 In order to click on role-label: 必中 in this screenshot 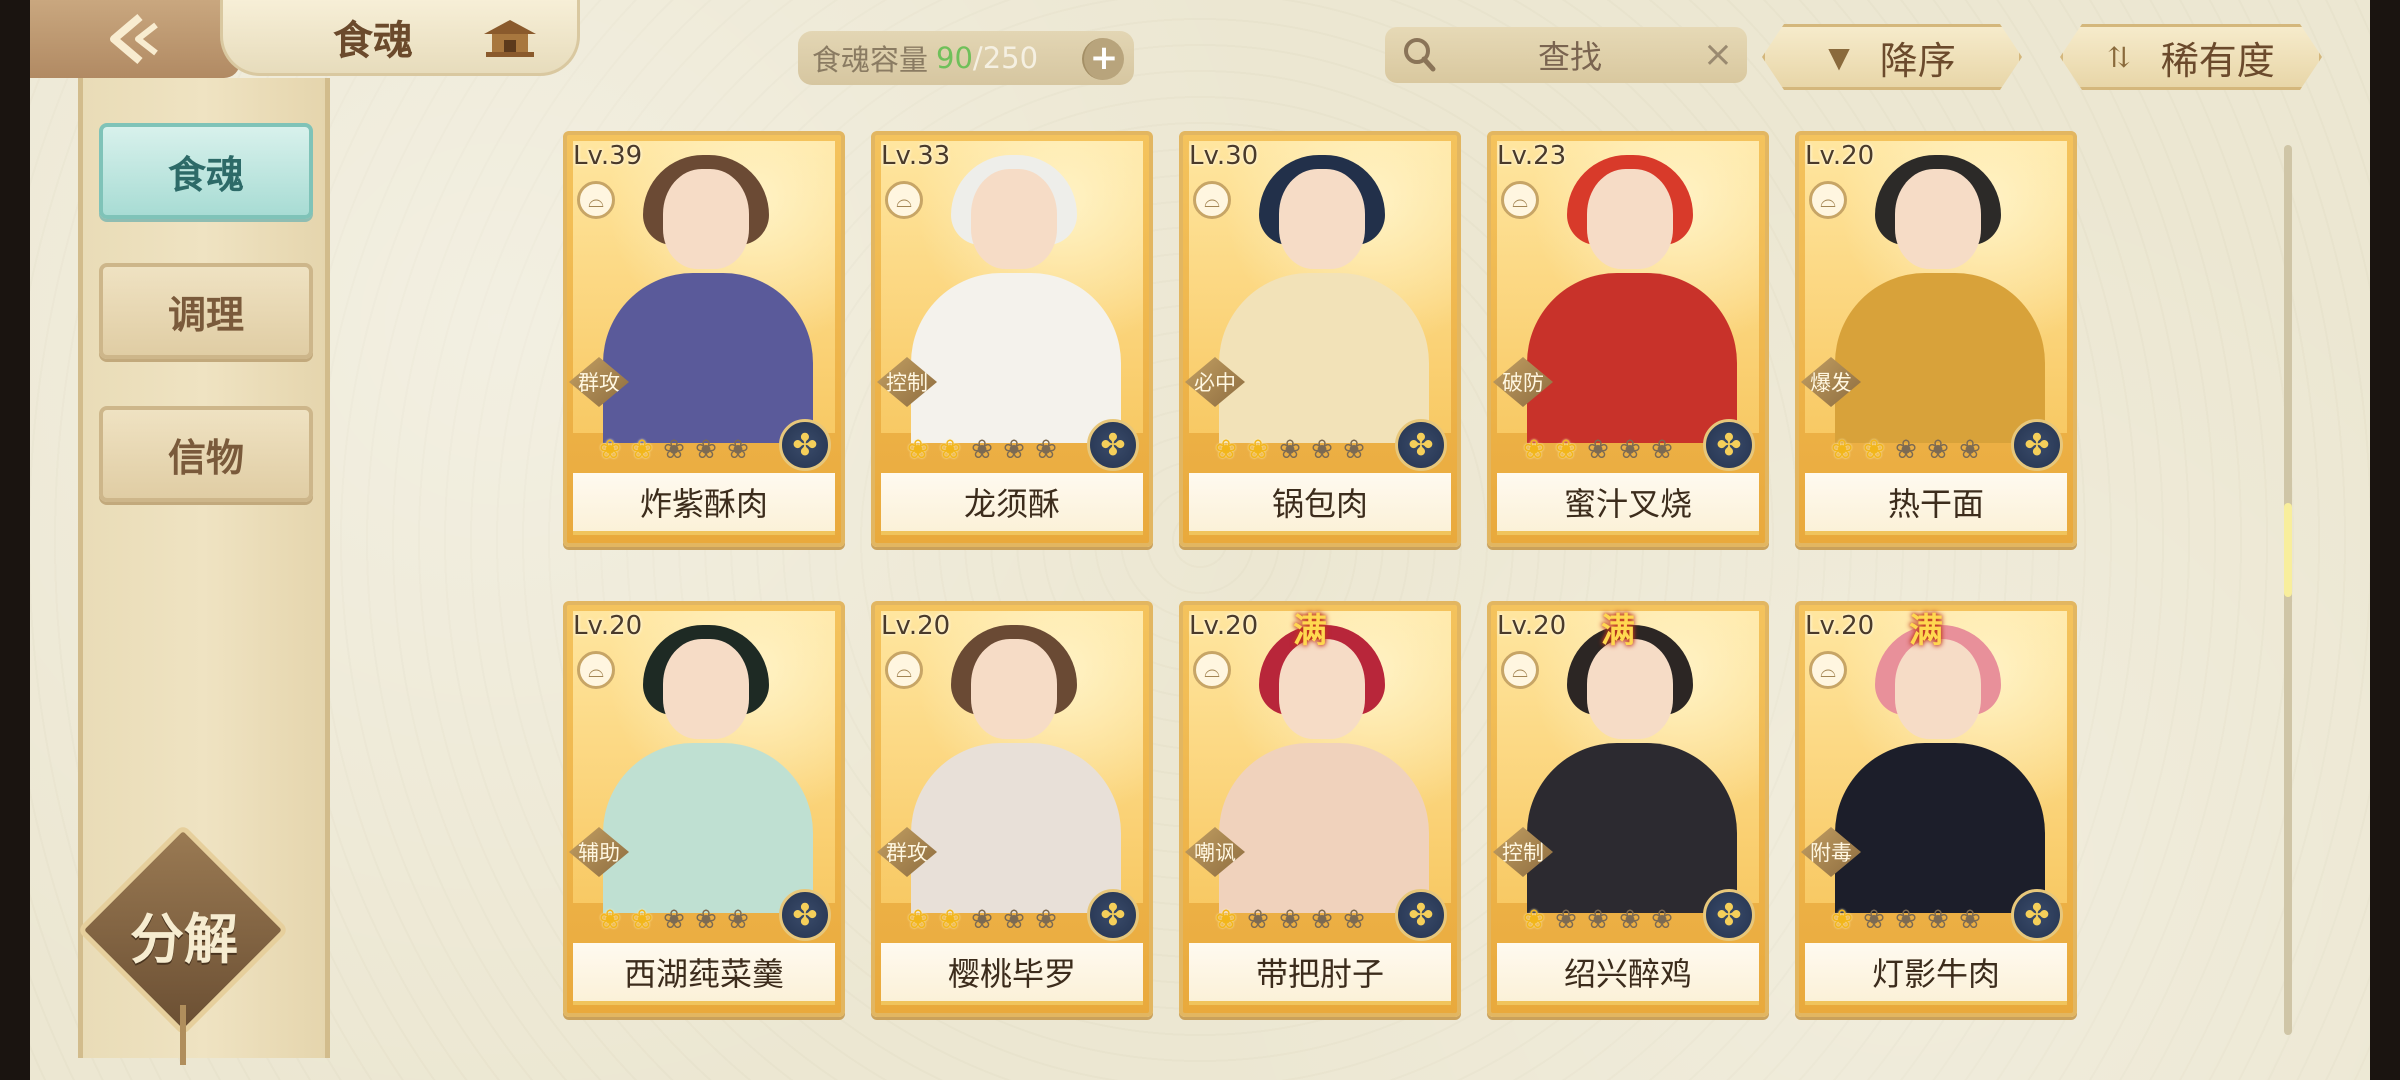, I will do `click(1215, 383)`.